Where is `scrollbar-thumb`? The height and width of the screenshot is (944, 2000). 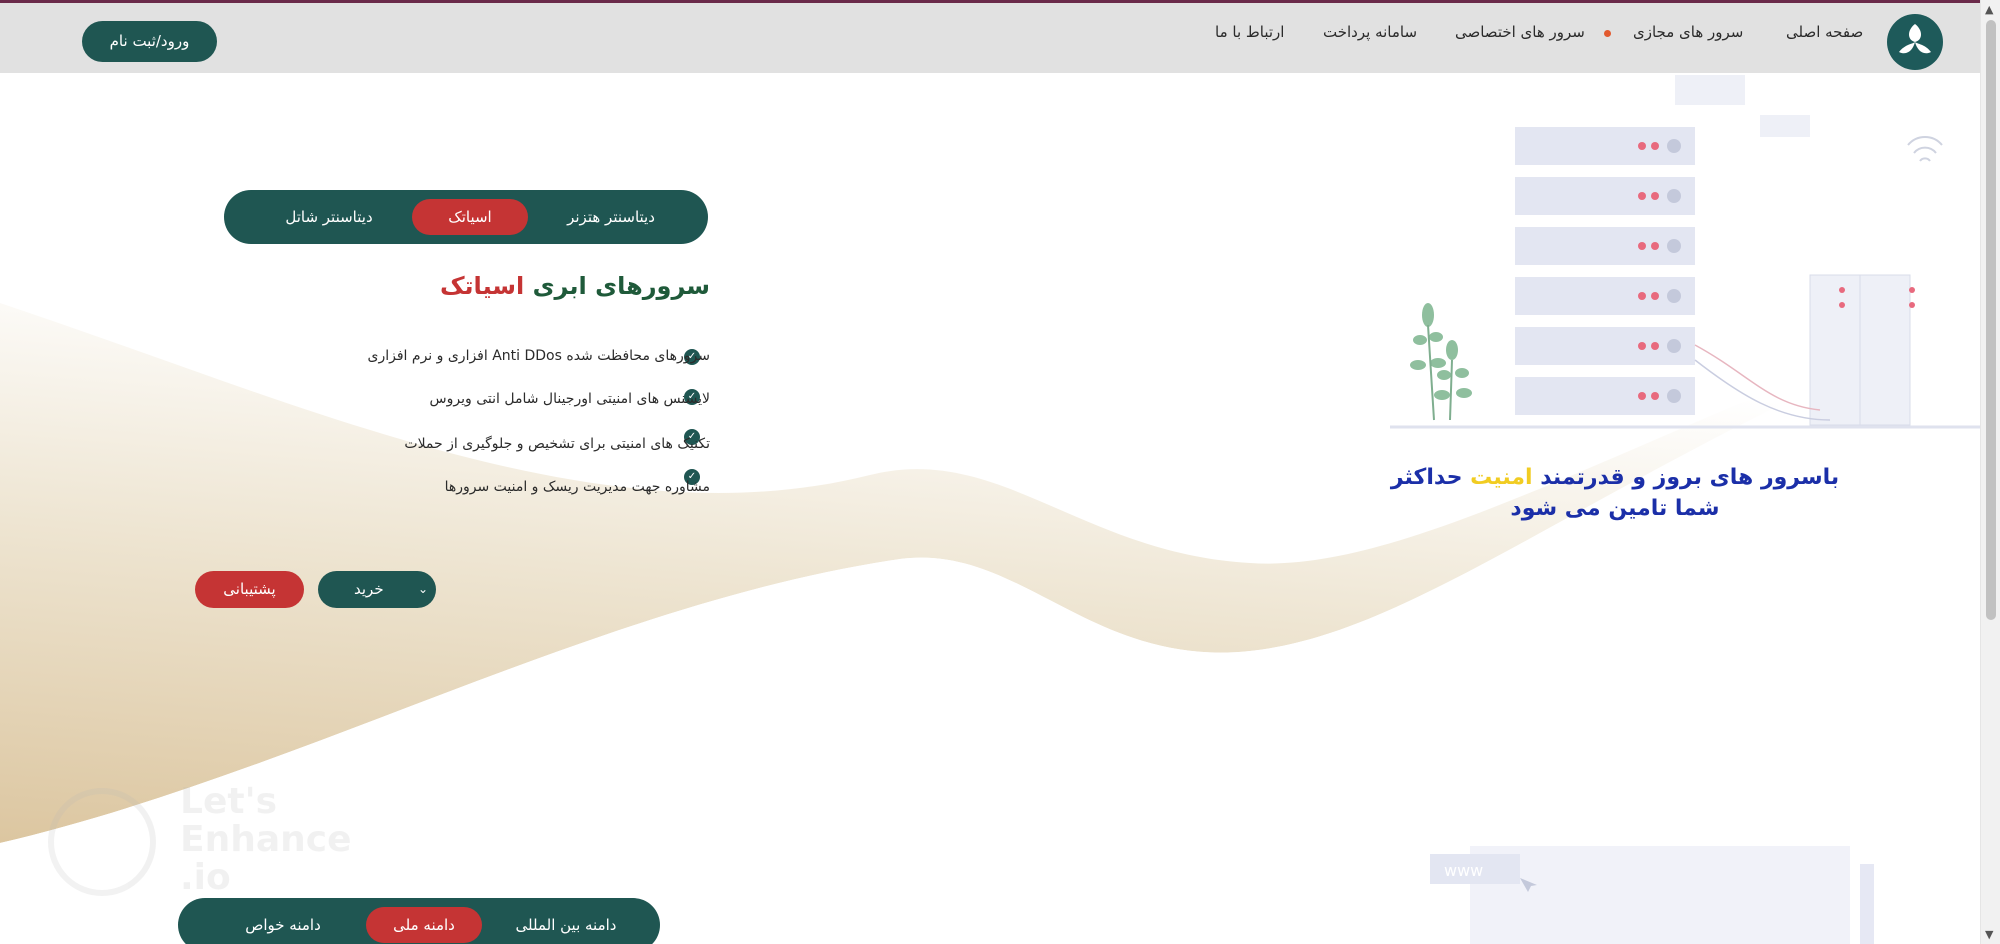
scrollbar-thumb is located at coordinates (1991, 320).